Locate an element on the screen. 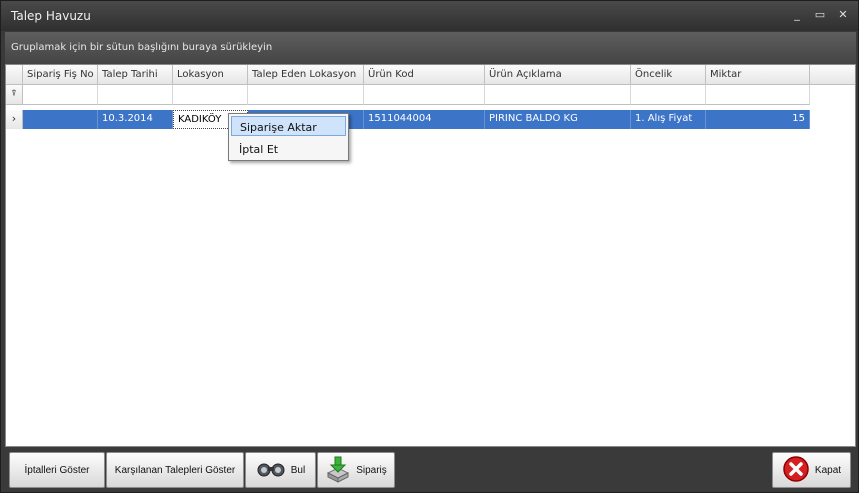 The image size is (859, 493). filter-cell-oncelik is located at coordinates (668, 95).